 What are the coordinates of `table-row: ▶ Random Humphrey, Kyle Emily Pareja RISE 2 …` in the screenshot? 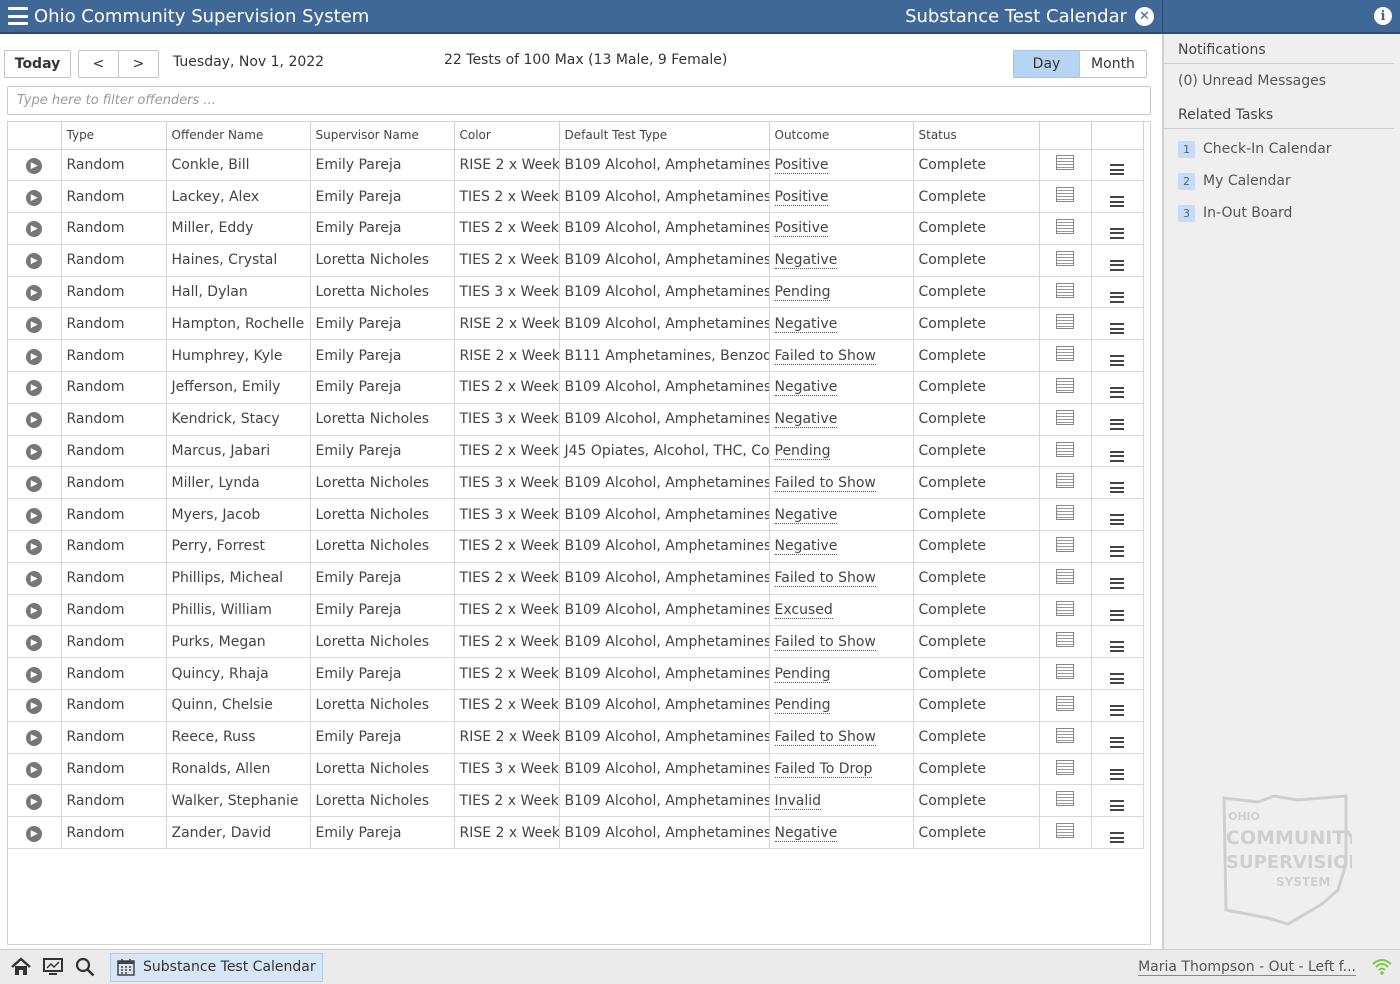 It's located at (576, 356).